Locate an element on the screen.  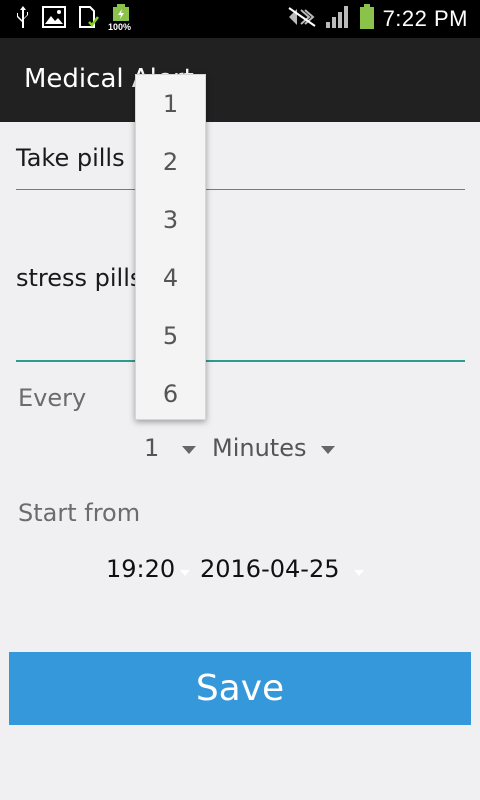
image-icon is located at coordinates (54, 19).